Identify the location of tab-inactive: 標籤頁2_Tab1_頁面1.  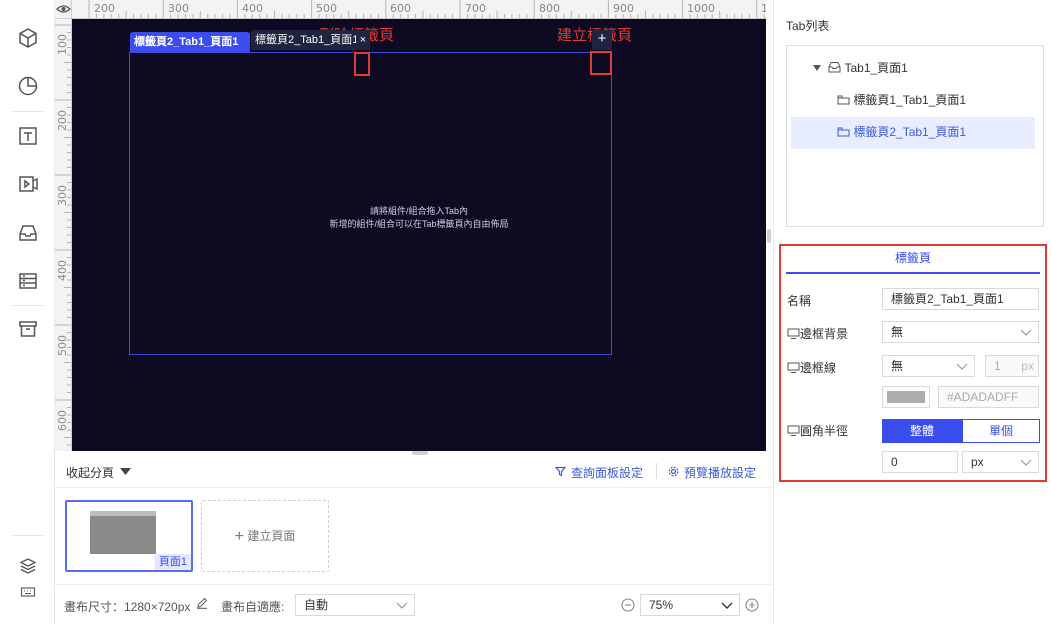
(307, 40).